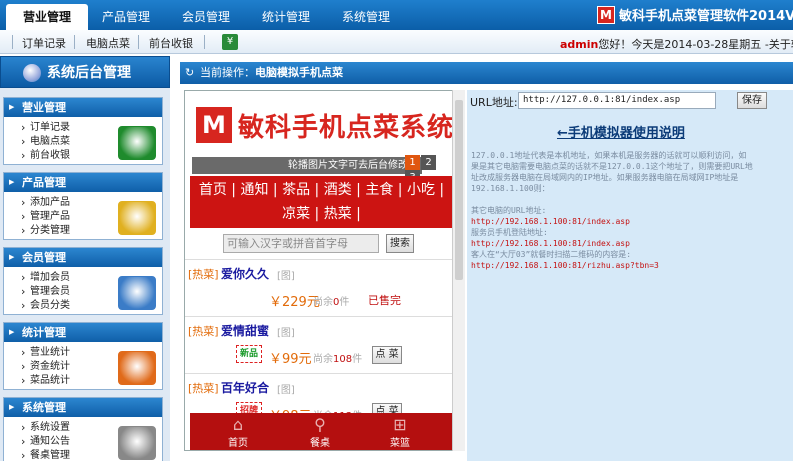 The image size is (793, 461). What do you see at coordinates (565, 265) in the screenshot?
I see `instructions-url: http://192.168.1.100:81/rizhu.asp?tbn=3` at bounding box center [565, 265].